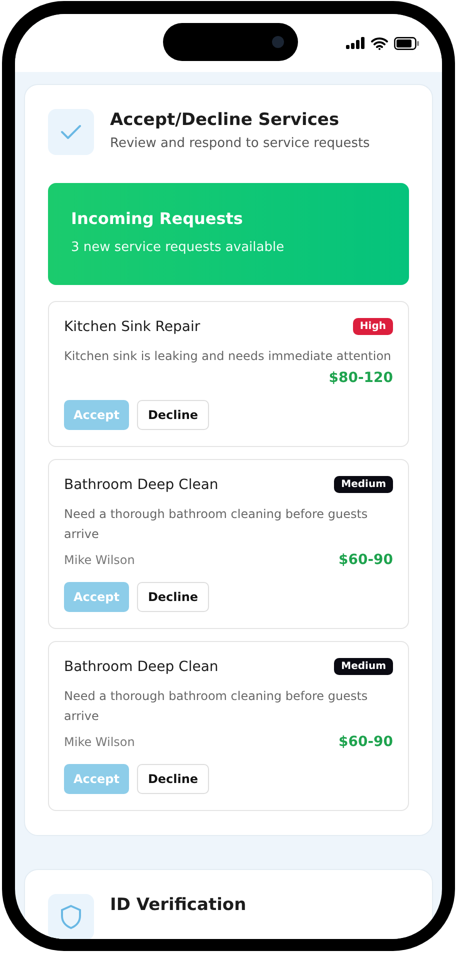 The height and width of the screenshot is (953, 457). I want to click on request-title: Kitchen Sink Repair, so click(132, 326).